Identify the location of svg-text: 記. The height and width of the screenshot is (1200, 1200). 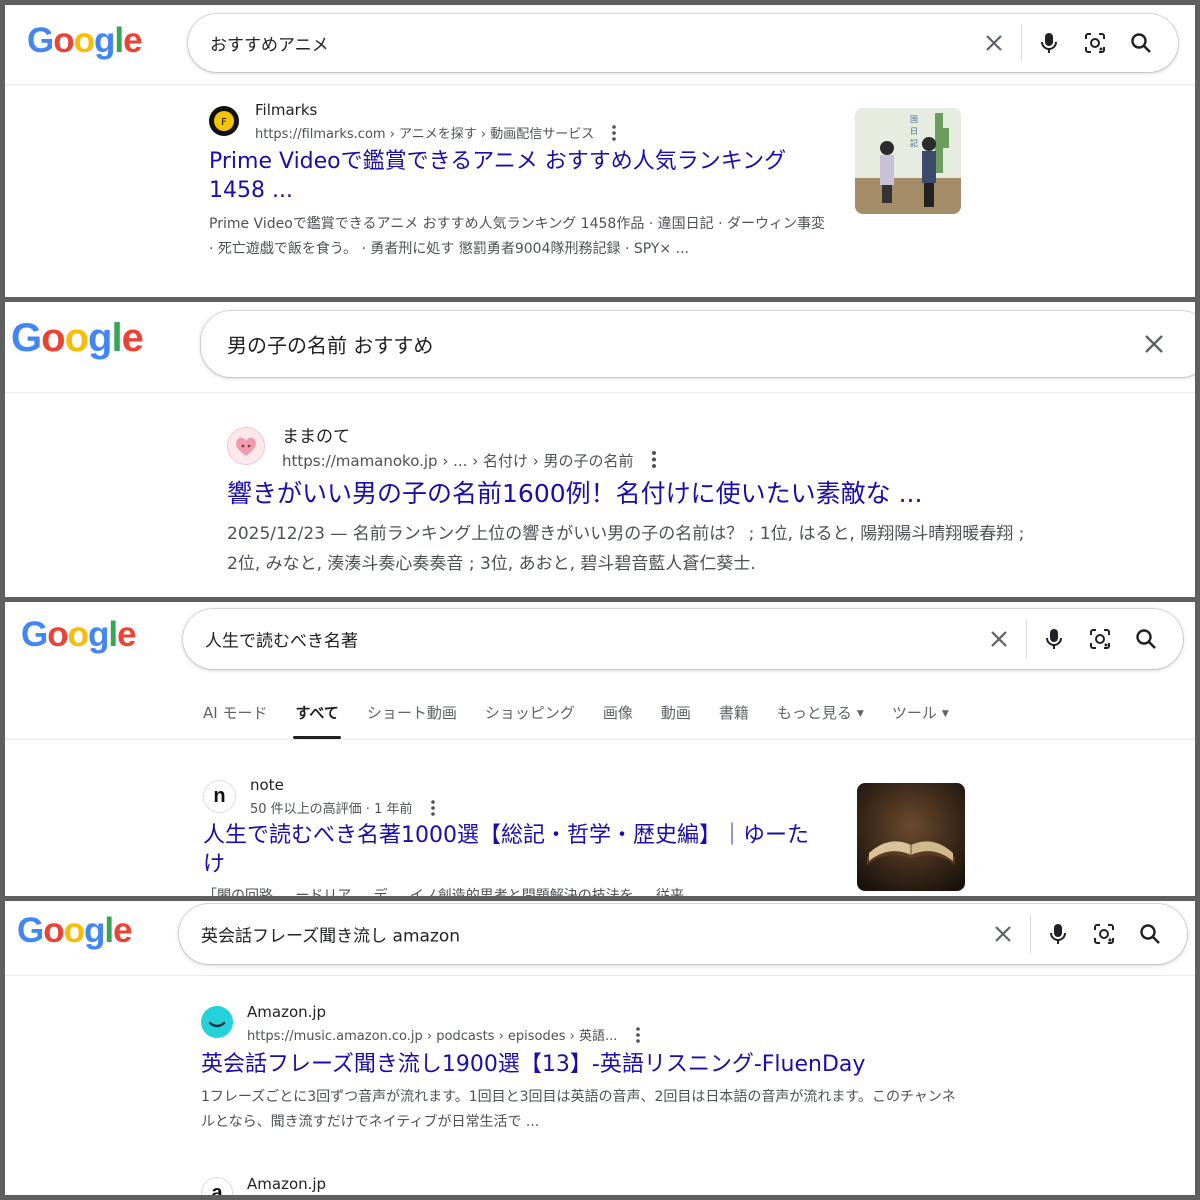
(914, 143).